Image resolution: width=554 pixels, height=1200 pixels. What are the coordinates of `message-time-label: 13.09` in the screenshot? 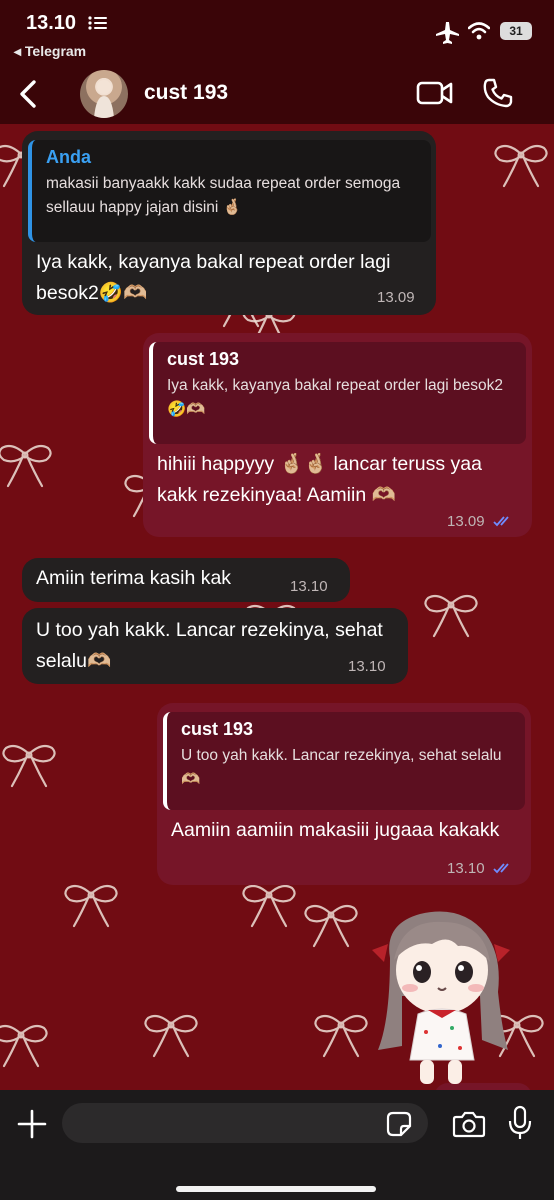 It's located at (466, 521).